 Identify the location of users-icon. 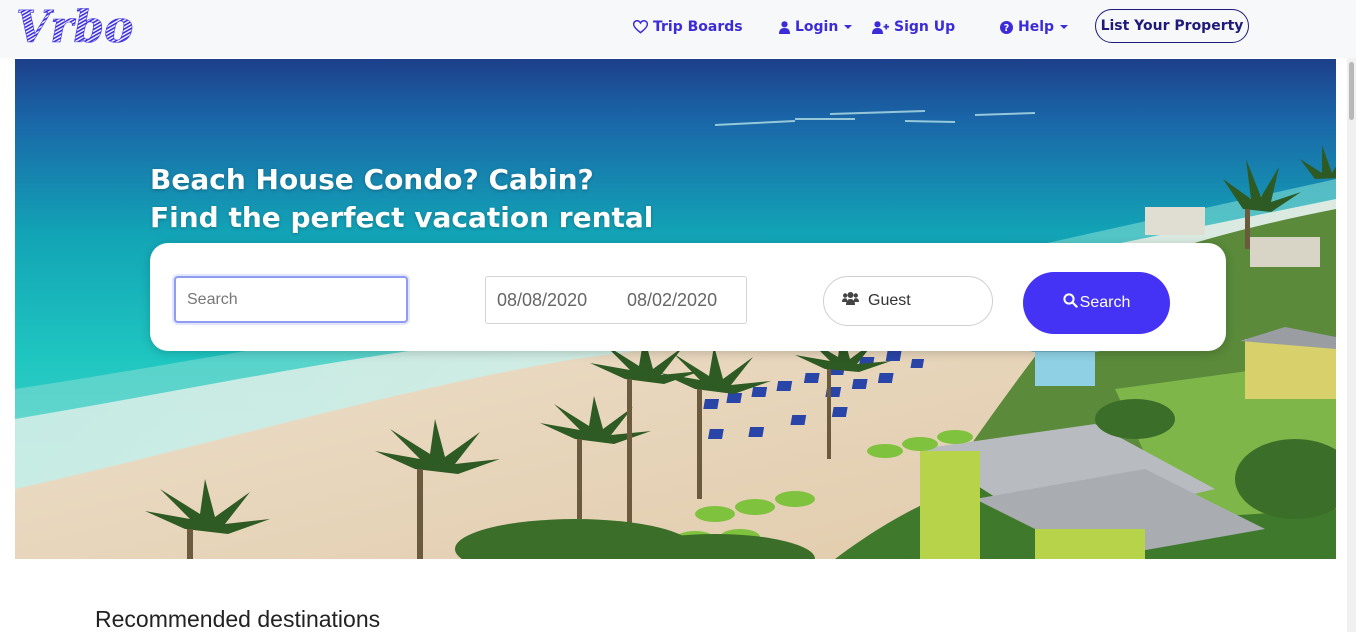
(850, 301).